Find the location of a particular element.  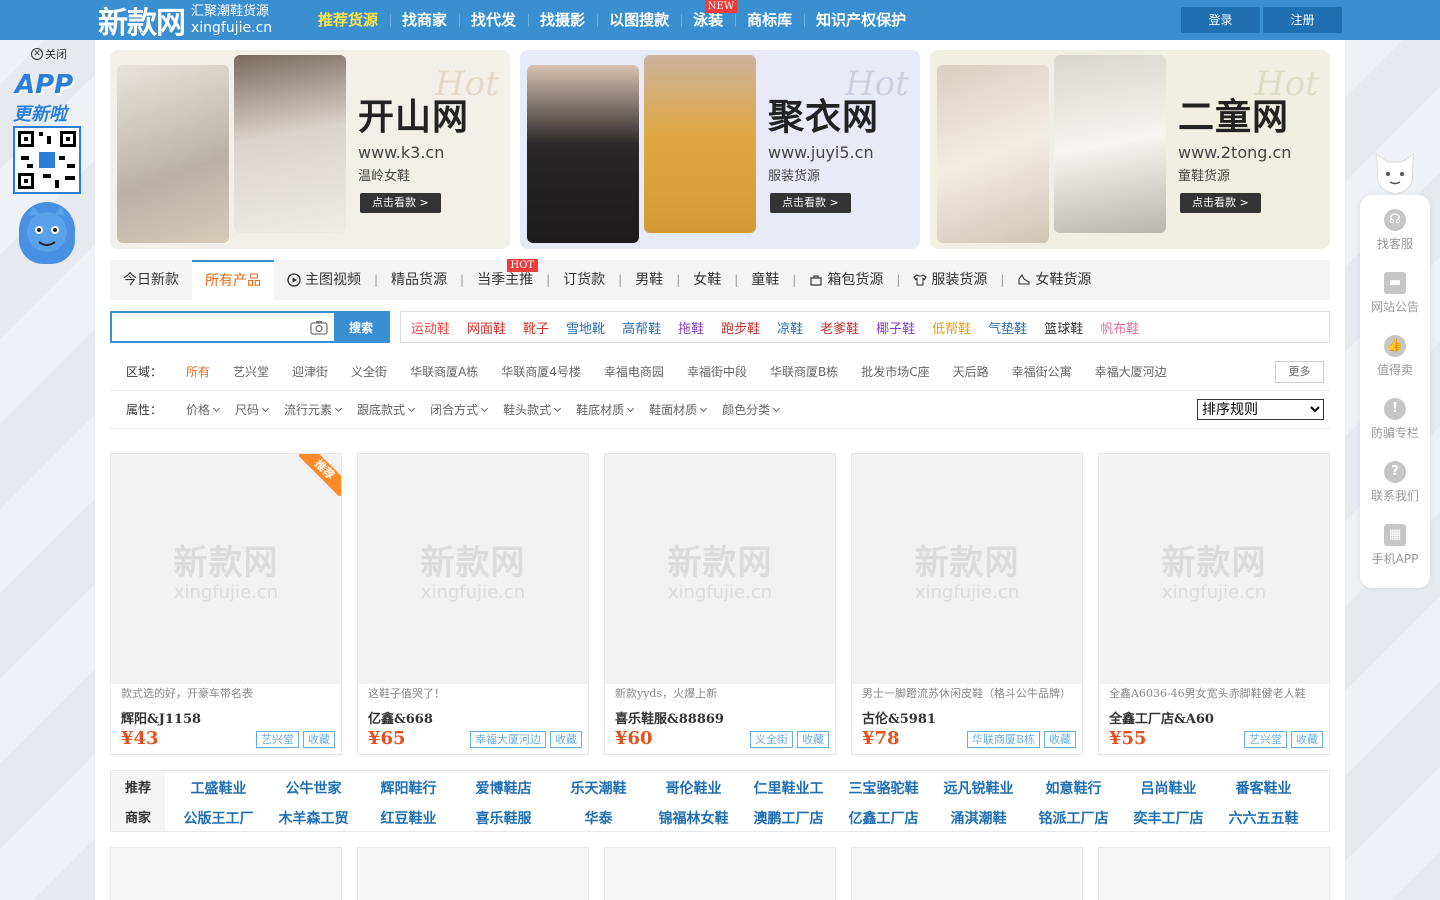

keyword-link: 拖鞋 is located at coordinates (691, 327).